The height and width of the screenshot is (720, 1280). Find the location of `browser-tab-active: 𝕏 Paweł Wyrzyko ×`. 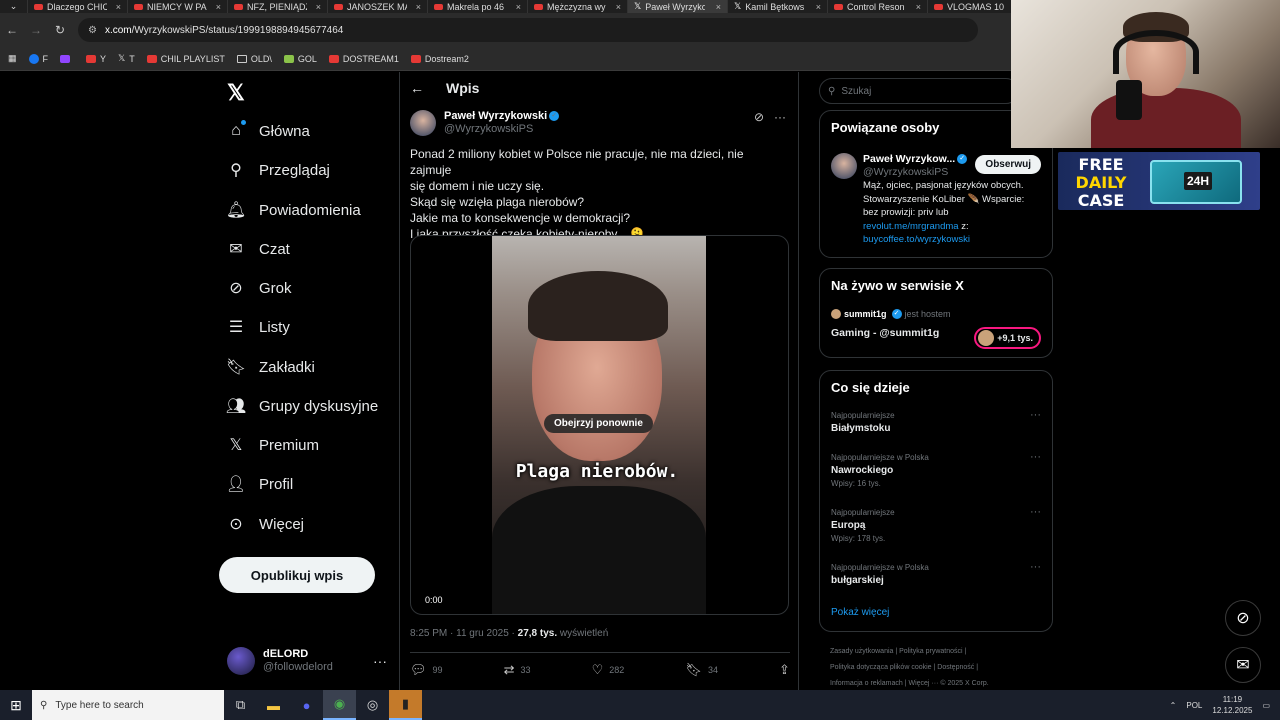

browser-tab-active: 𝕏 Paweł Wyrzyko × is located at coordinates (678, 6).